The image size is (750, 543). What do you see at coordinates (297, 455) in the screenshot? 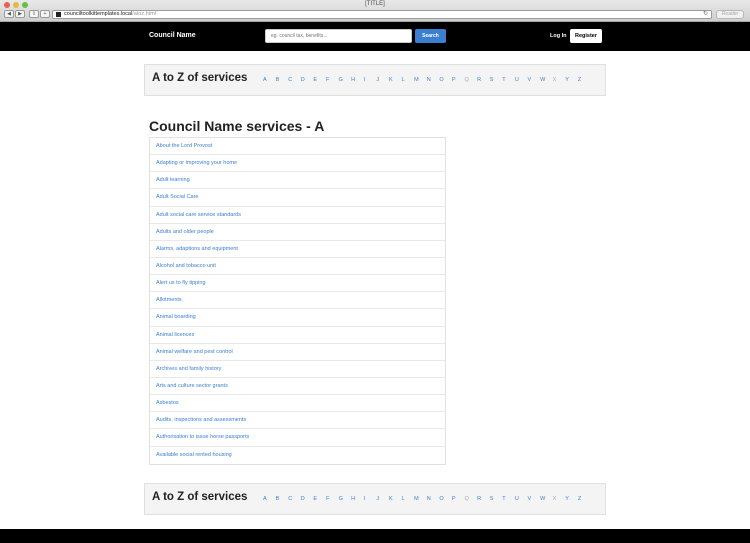
I see `service-link: Available social rented housing` at bounding box center [297, 455].